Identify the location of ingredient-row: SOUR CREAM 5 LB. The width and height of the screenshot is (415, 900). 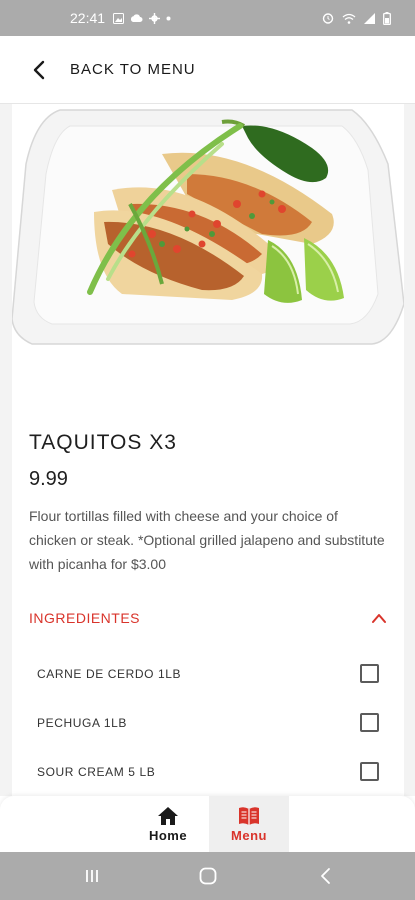
(208, 771).